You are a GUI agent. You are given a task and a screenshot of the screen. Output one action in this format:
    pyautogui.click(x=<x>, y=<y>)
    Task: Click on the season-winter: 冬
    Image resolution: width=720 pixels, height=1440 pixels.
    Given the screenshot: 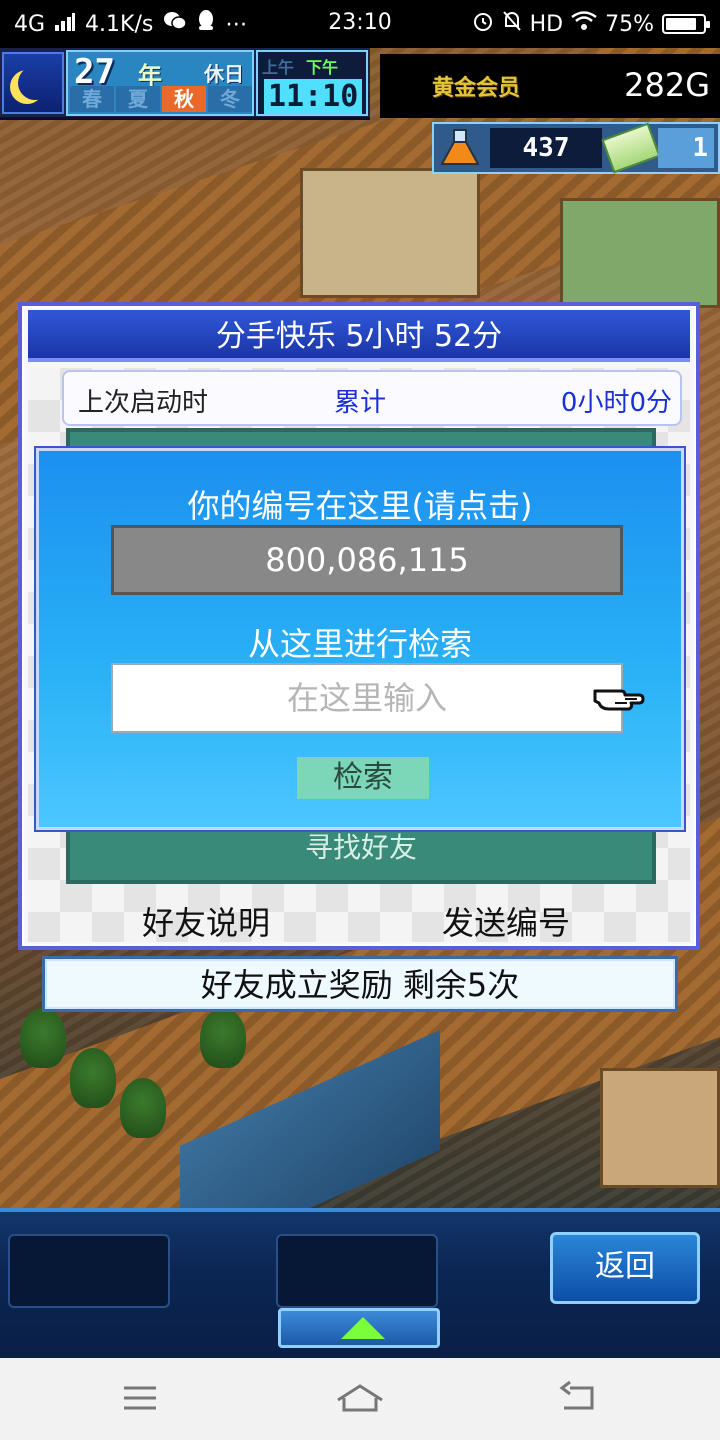 What is the action you would take?
    pyautogui.click(x=230, y=99)
    